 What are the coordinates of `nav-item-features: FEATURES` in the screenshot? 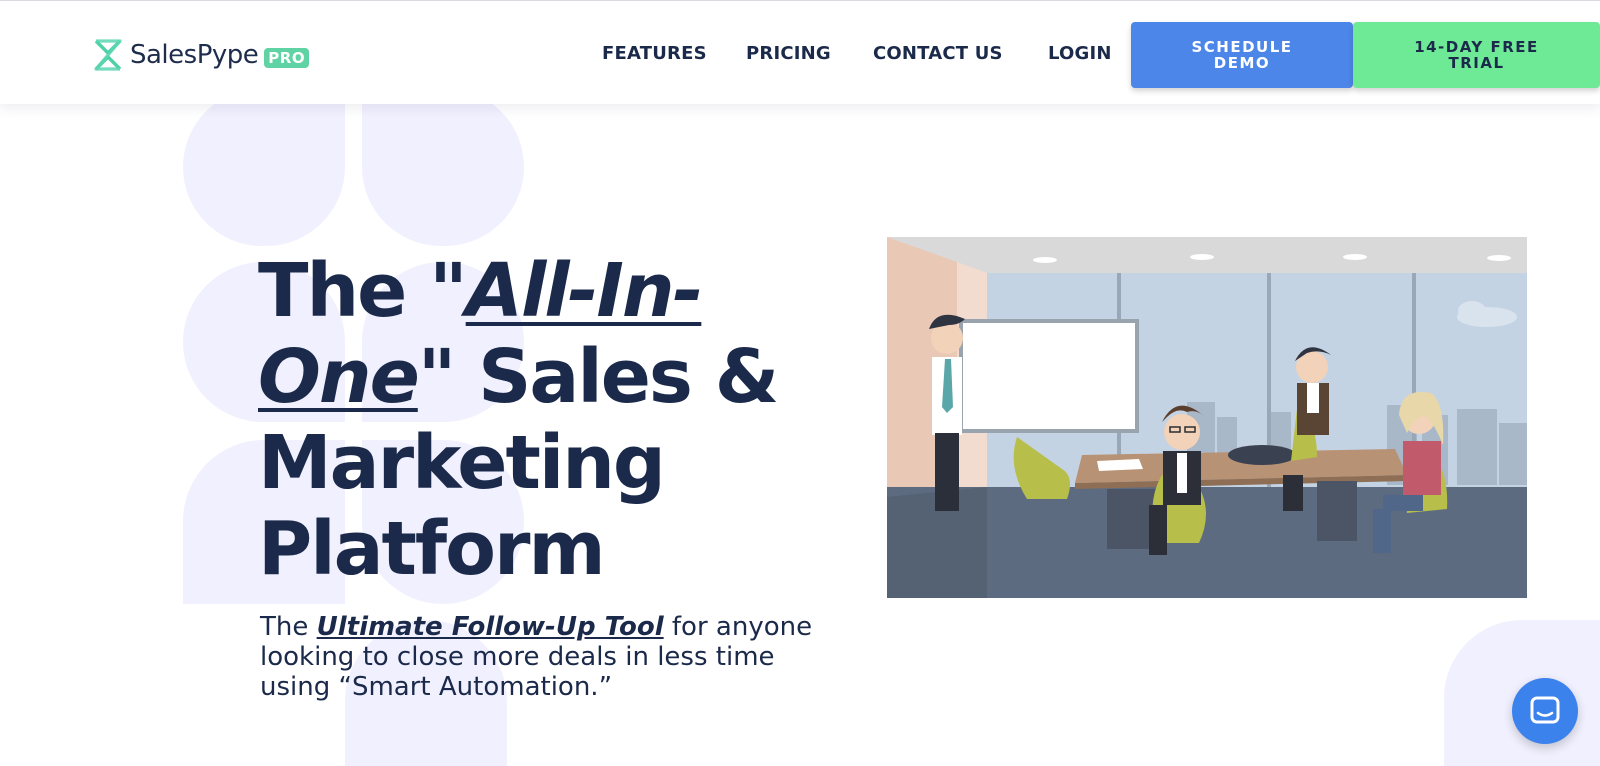 It's located at (654, 53).